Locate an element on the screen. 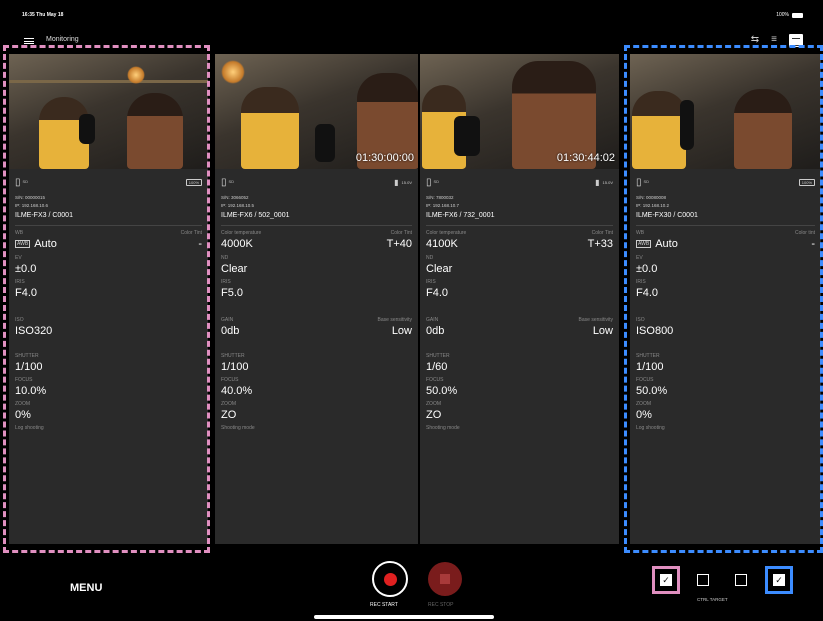 The image size is (823, 621). focus-value: 40.0% is located at coordinates (316, 391).